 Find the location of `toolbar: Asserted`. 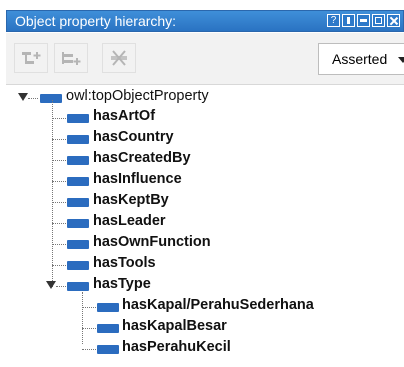

toolbar: Asserted is located at coordinates (205, 59).